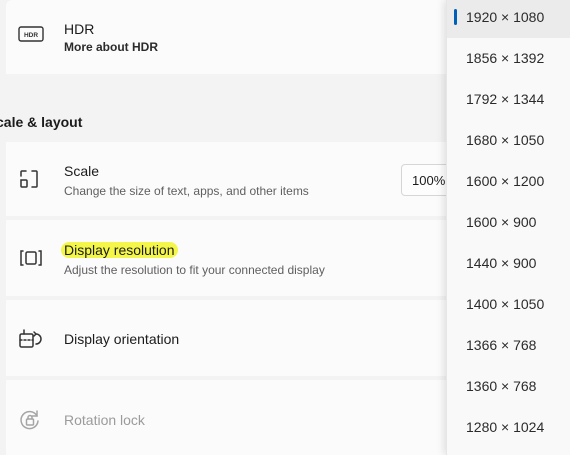 The width and height of the screenshot is (570, 455). I want to click on resolution-option-label: 1400 × 1050, so click(505, 304).